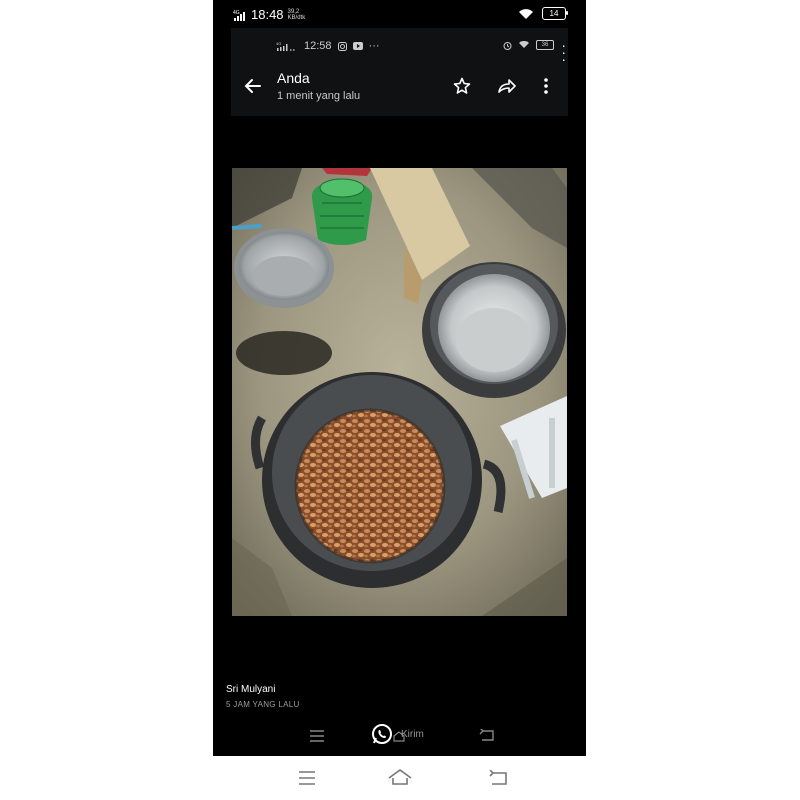 This screenshot has width=800, height=800. I want to click on back-arrow-icon, so click(253, 86).